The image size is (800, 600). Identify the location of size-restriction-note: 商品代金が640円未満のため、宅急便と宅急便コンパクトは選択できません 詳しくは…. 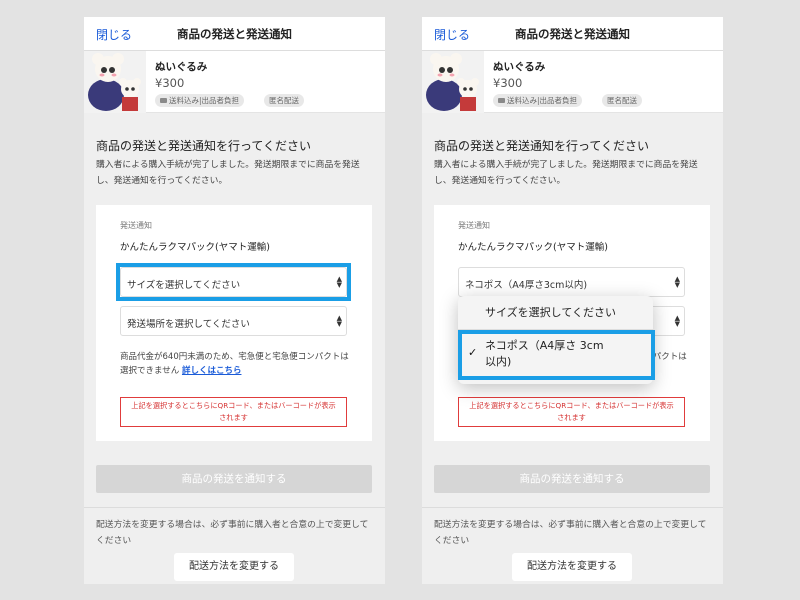
(234, 364).